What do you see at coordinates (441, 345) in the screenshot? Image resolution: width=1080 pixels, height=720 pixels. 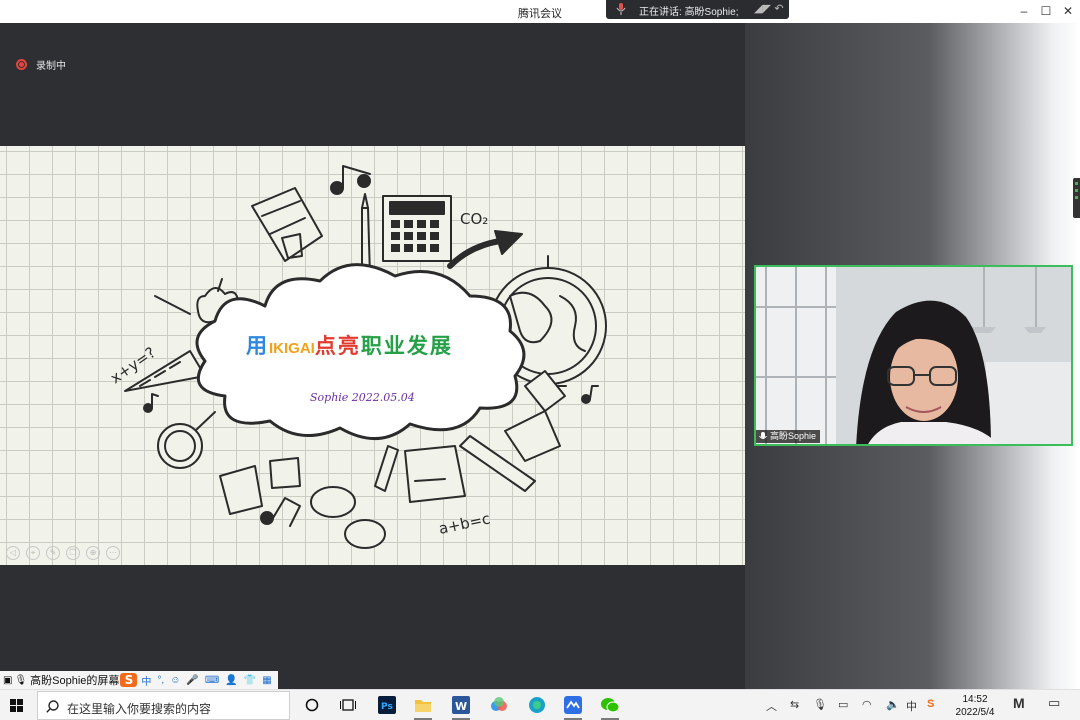 I see `slide-title-part: 展` at bounding box center [441, 345].